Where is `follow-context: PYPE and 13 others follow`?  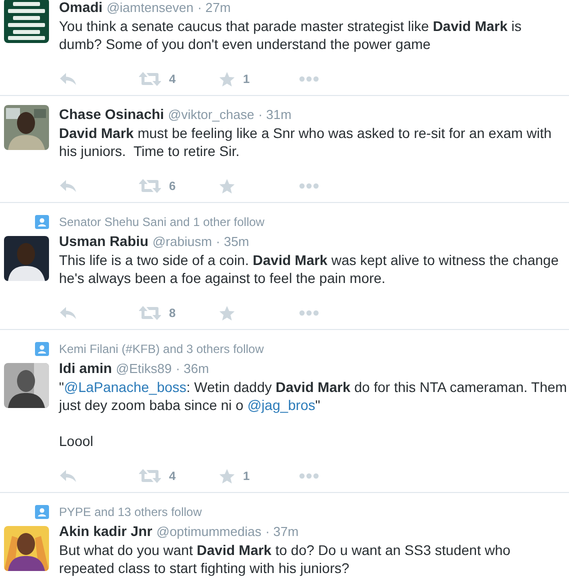 follow-context: PYPE and 13 others follow is located at coordinates (131, 512).